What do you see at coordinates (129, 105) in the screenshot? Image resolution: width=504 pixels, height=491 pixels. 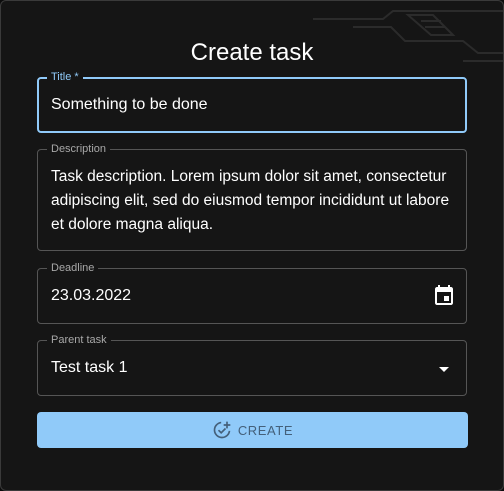 I see `title-input: Something to be done` at bounding box center [129, 105].